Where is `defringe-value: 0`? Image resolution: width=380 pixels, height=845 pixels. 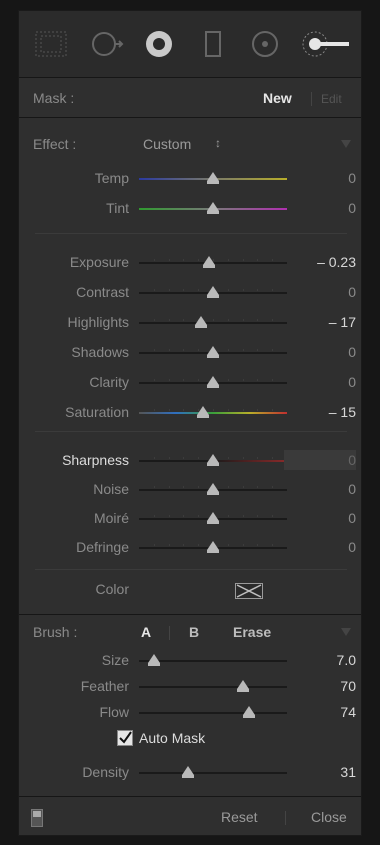 defringe-value: 0 is located at coordinates (320, 547).